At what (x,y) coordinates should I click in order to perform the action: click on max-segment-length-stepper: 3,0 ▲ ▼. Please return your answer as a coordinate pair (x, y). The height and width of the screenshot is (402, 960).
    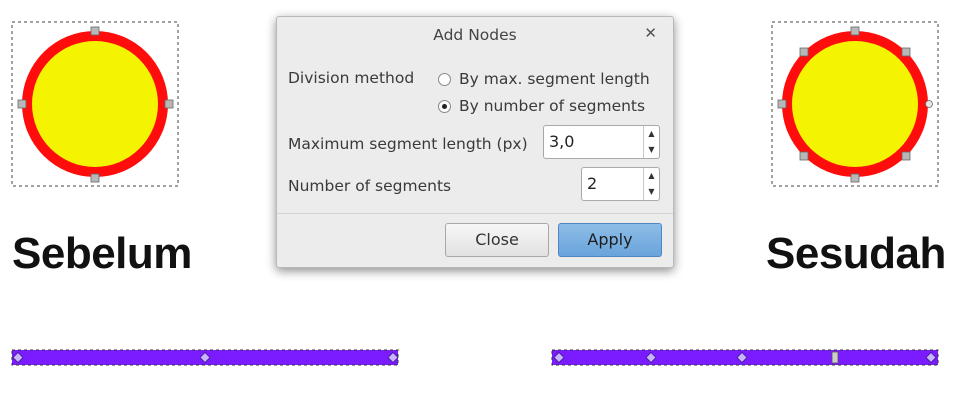
    Looking at the image, I should click on (601, 142).